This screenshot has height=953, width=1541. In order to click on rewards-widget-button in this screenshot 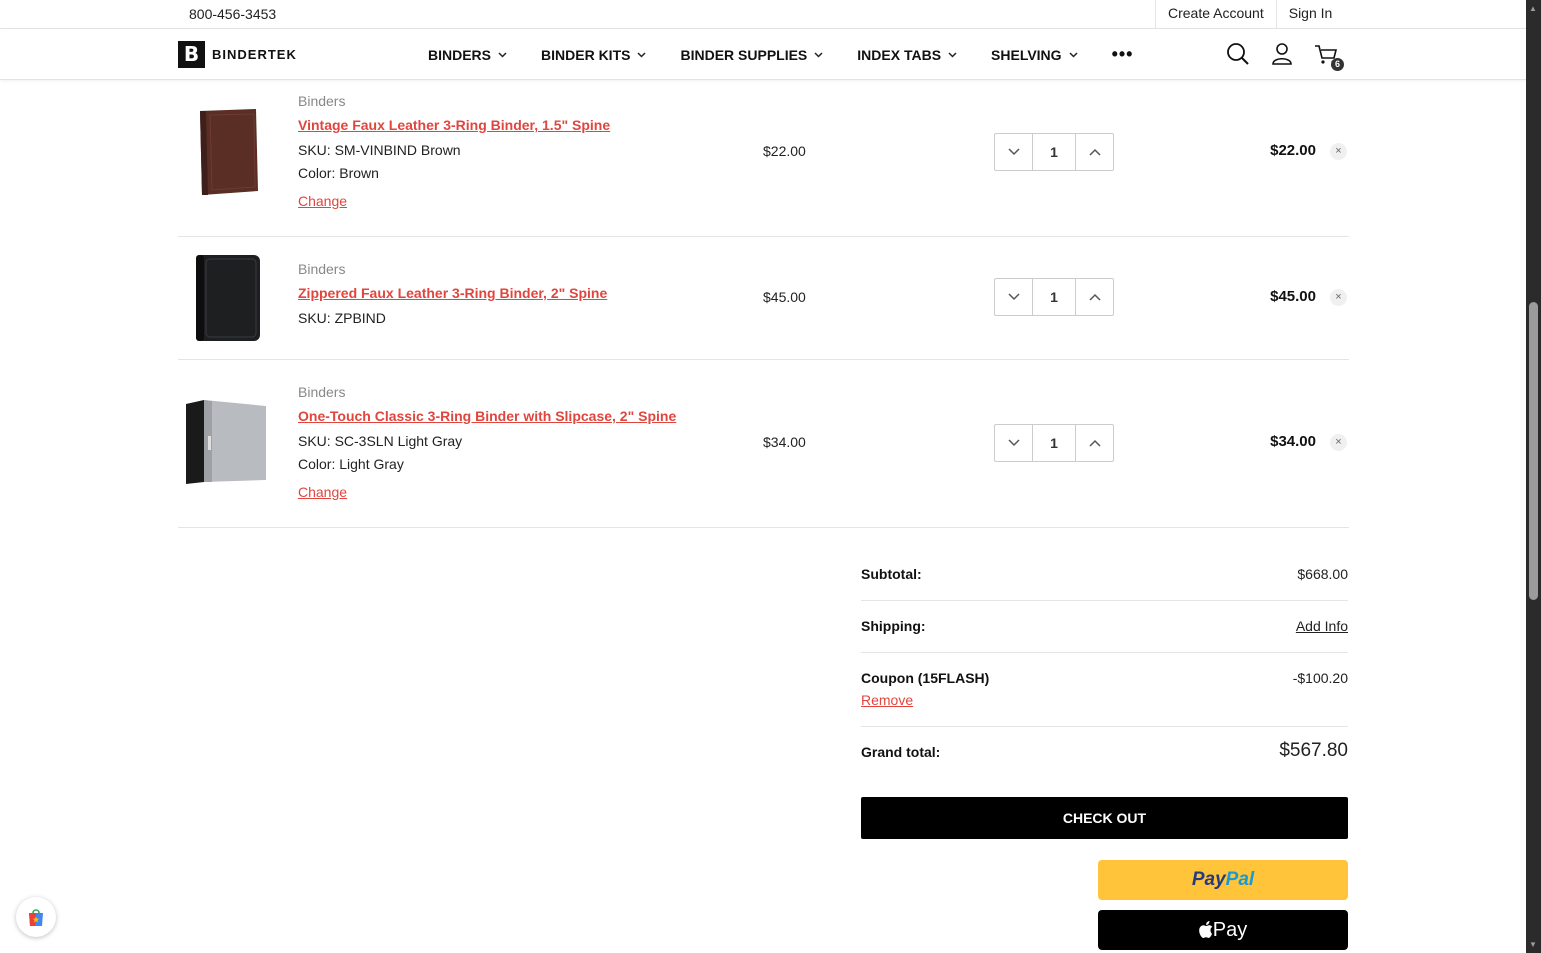, I will do `click(36, 917)`.